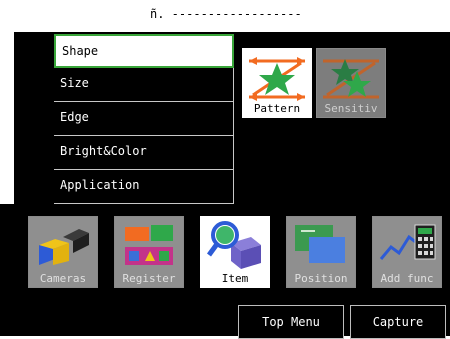 This screenshot has width=450, height=339. I want to click on top-menu-label: Top Menu, so click(291, 322).